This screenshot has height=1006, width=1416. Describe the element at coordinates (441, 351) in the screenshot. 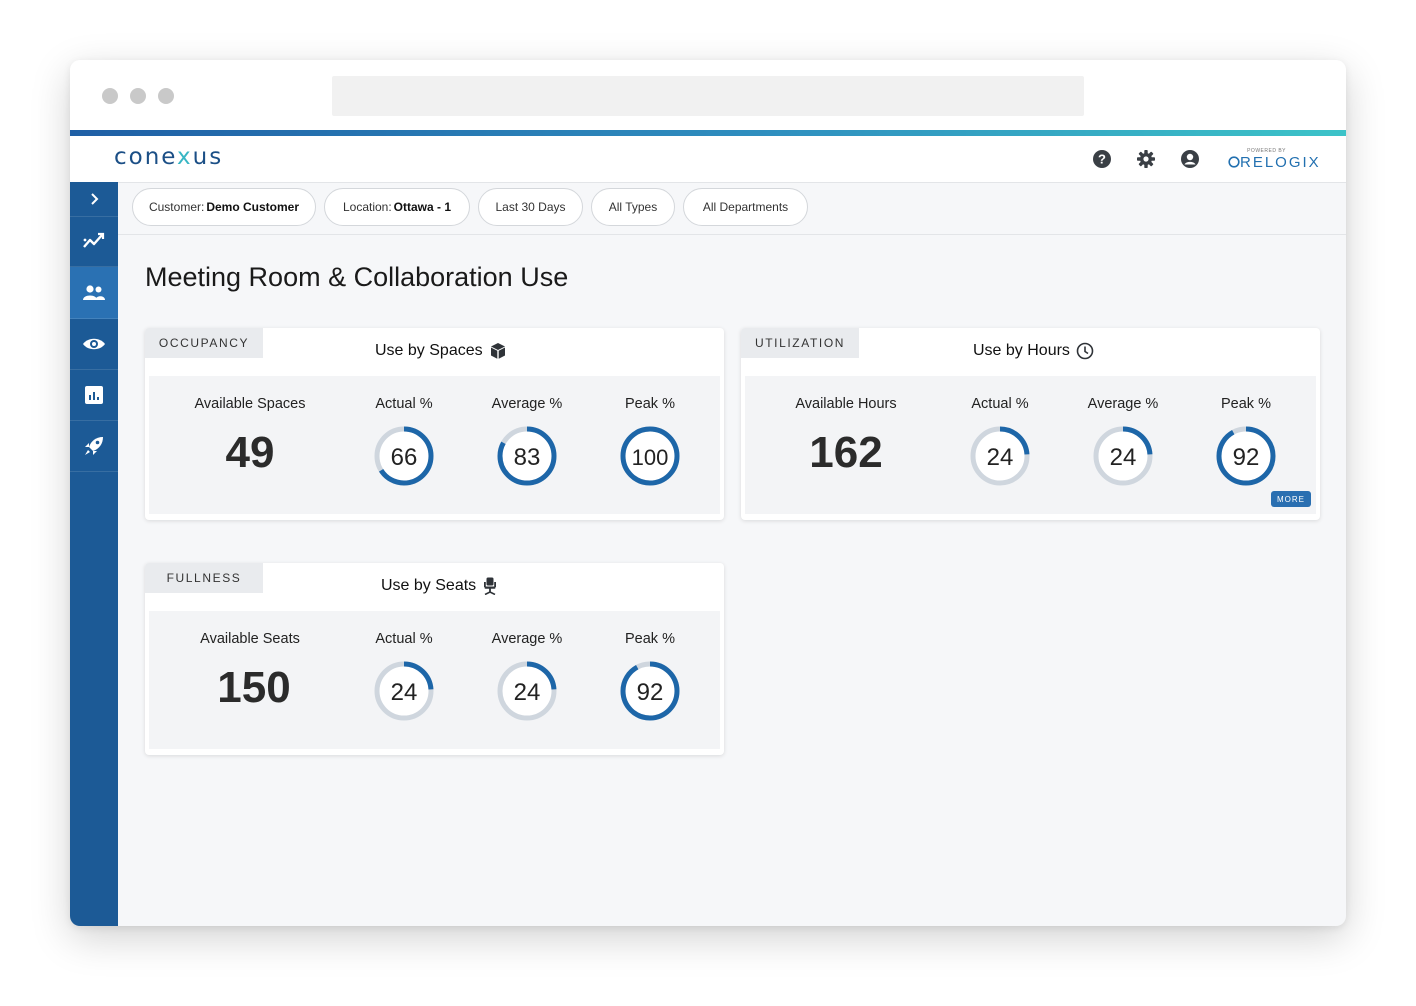

I see `card-title: Use by Spaces` at that location.